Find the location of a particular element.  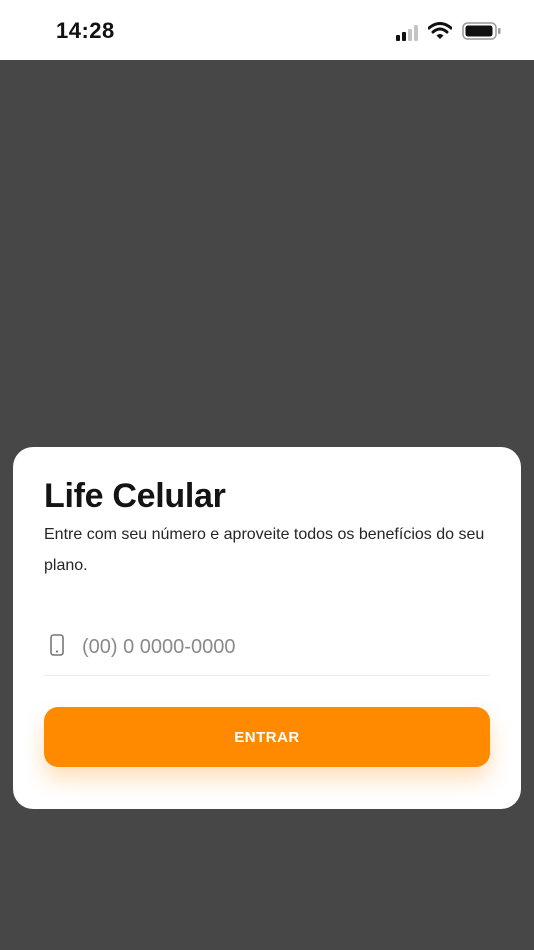

status-time: 14:28 is located at coordinates (85, 30).